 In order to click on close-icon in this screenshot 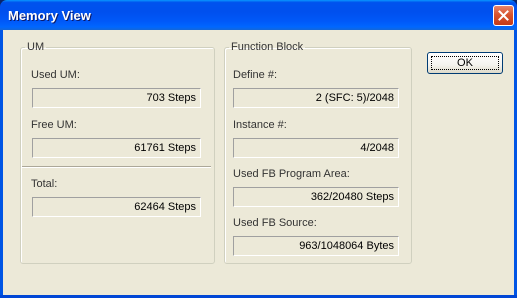, I will do `click(503, 15)`.